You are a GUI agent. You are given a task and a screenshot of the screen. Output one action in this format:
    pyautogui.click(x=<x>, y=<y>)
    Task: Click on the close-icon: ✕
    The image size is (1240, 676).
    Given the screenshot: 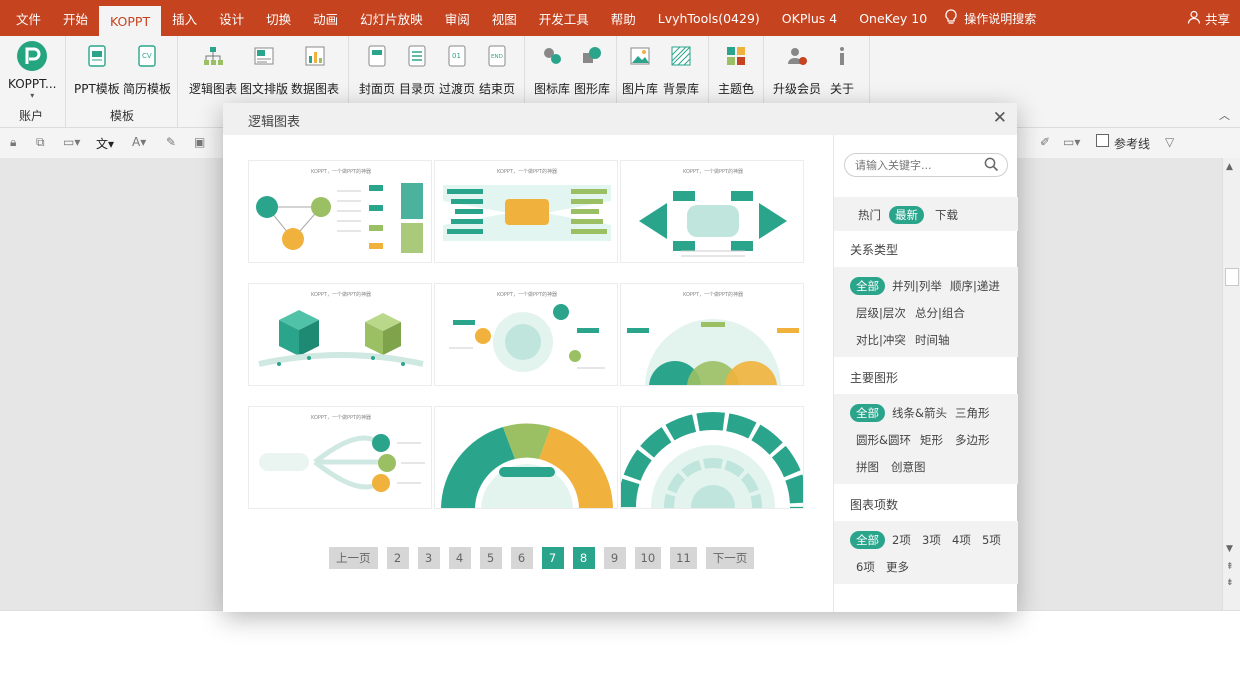 What is the action you would take?
    pyautogui.click(x=1000, y=118)
    